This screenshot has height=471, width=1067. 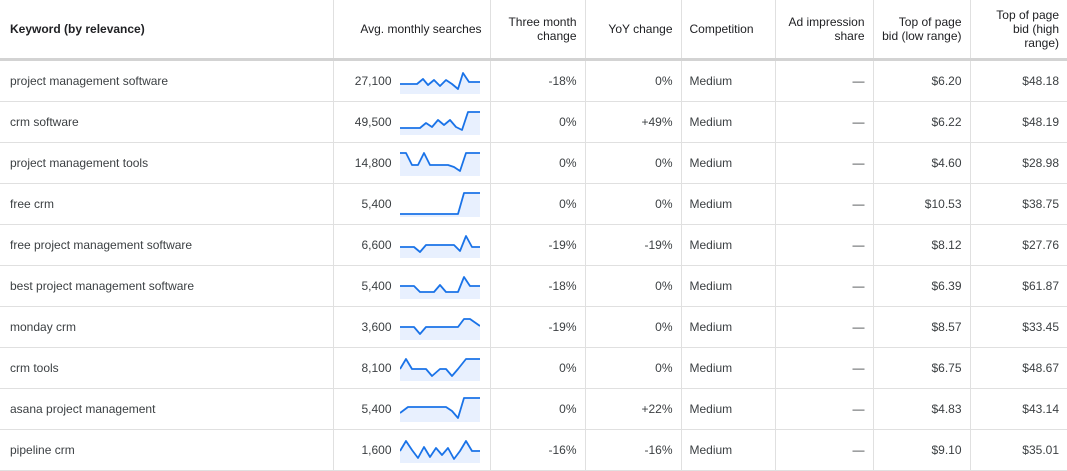 What do you see at coordinates (376, 450) in the screenshot?
I see `avg-searches-value: 1,600` at bounding box center [376, 450].